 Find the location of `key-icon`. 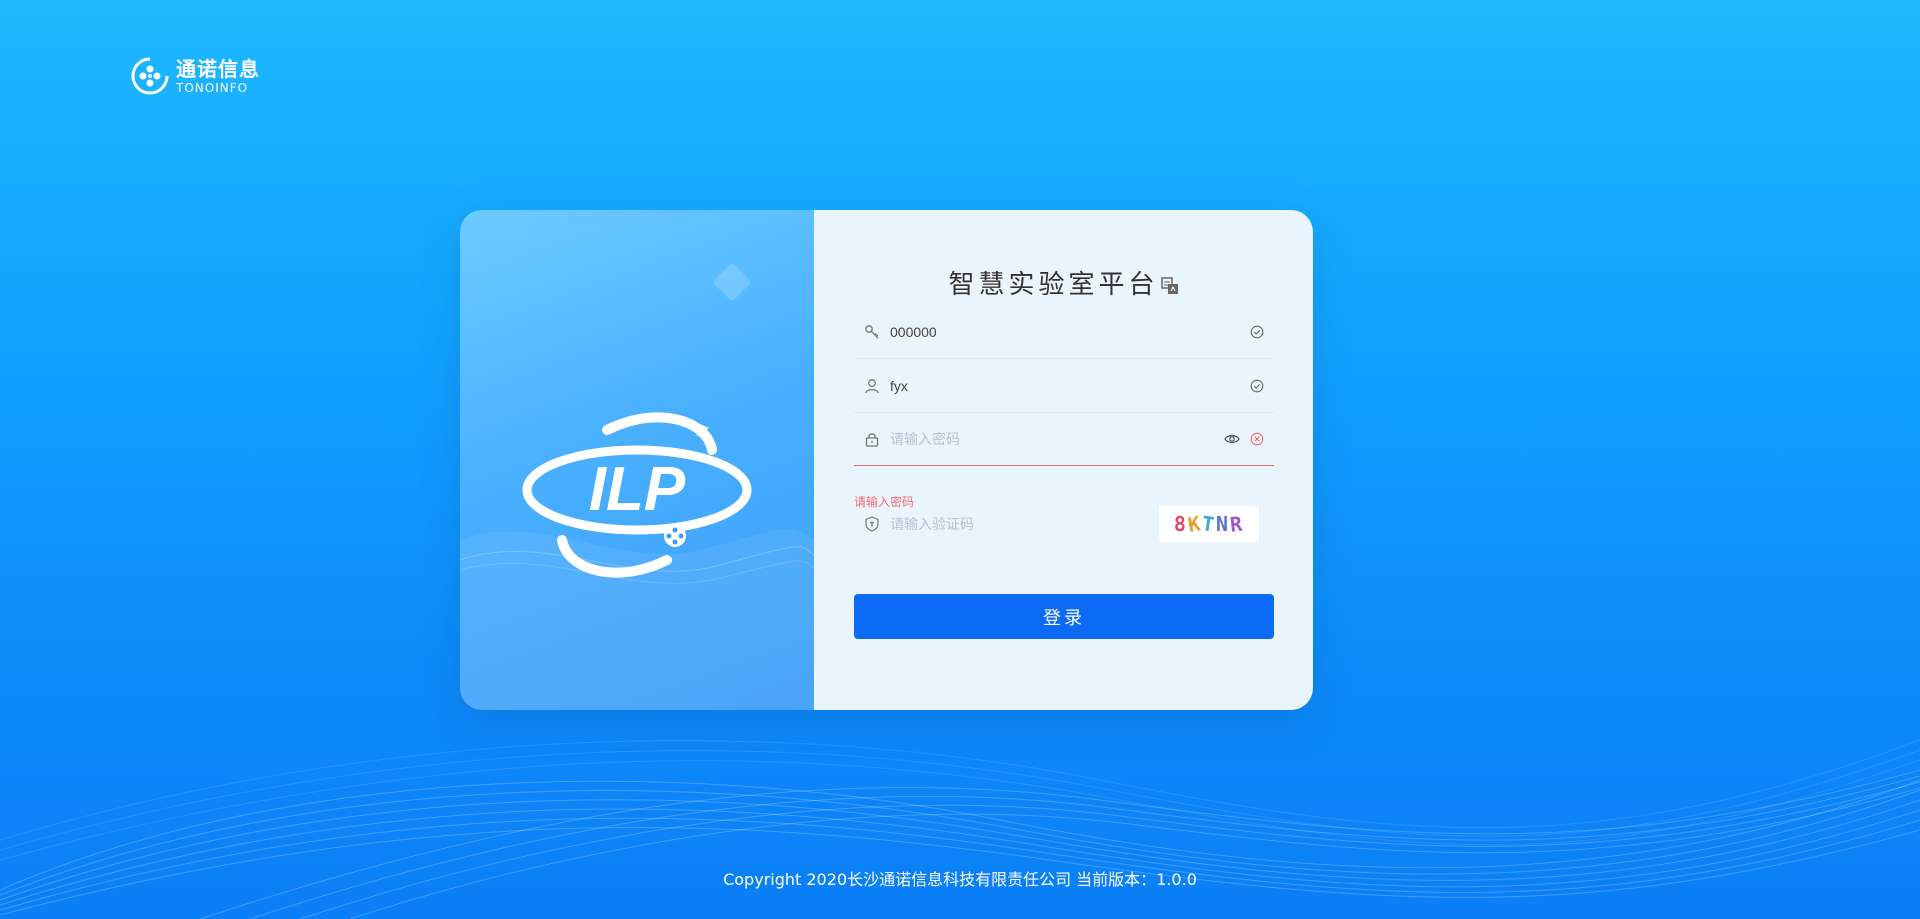

key-icon is located at coordinates (872, 332).